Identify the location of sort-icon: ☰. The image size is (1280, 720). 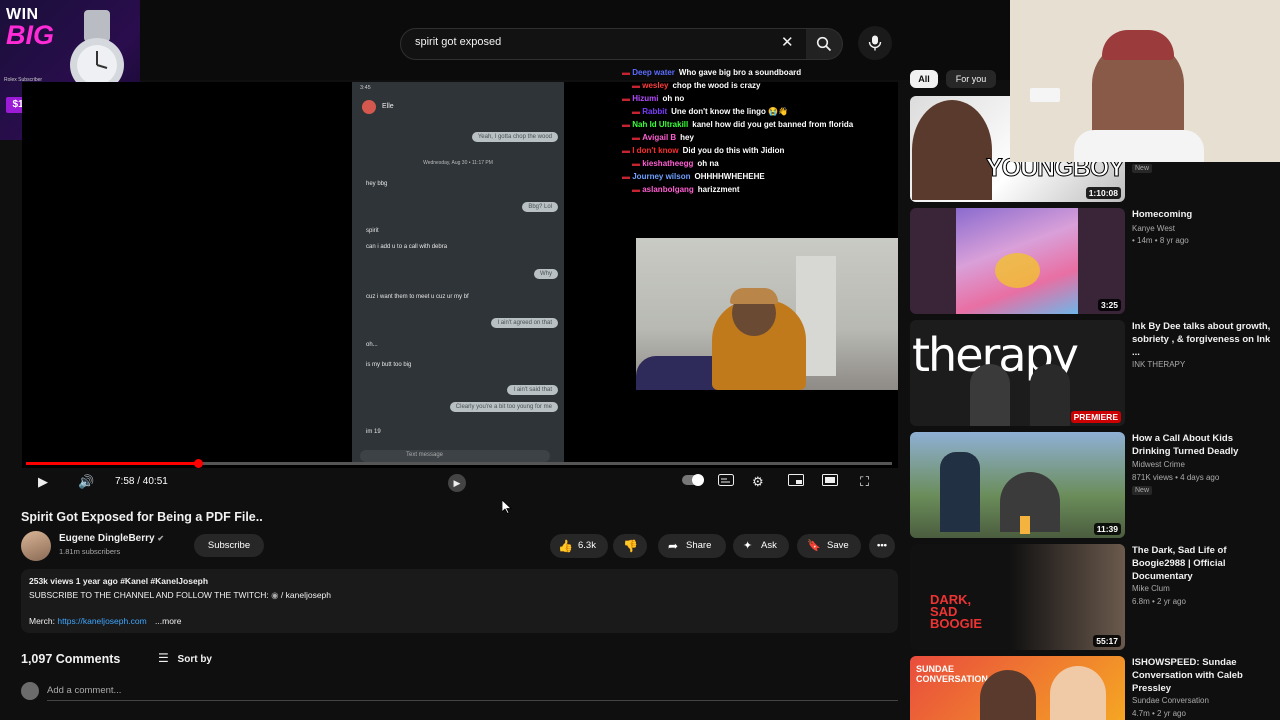
(163, 658).